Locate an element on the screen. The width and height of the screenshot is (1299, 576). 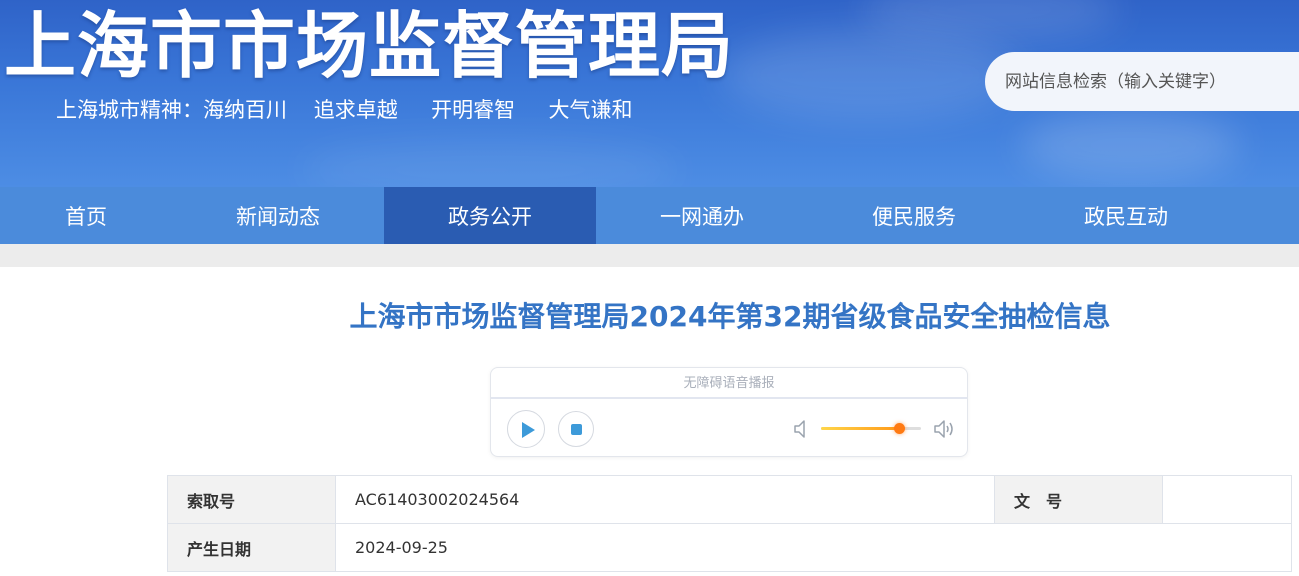
nav-item-home: 首页 is located at coordinates (86, 215).